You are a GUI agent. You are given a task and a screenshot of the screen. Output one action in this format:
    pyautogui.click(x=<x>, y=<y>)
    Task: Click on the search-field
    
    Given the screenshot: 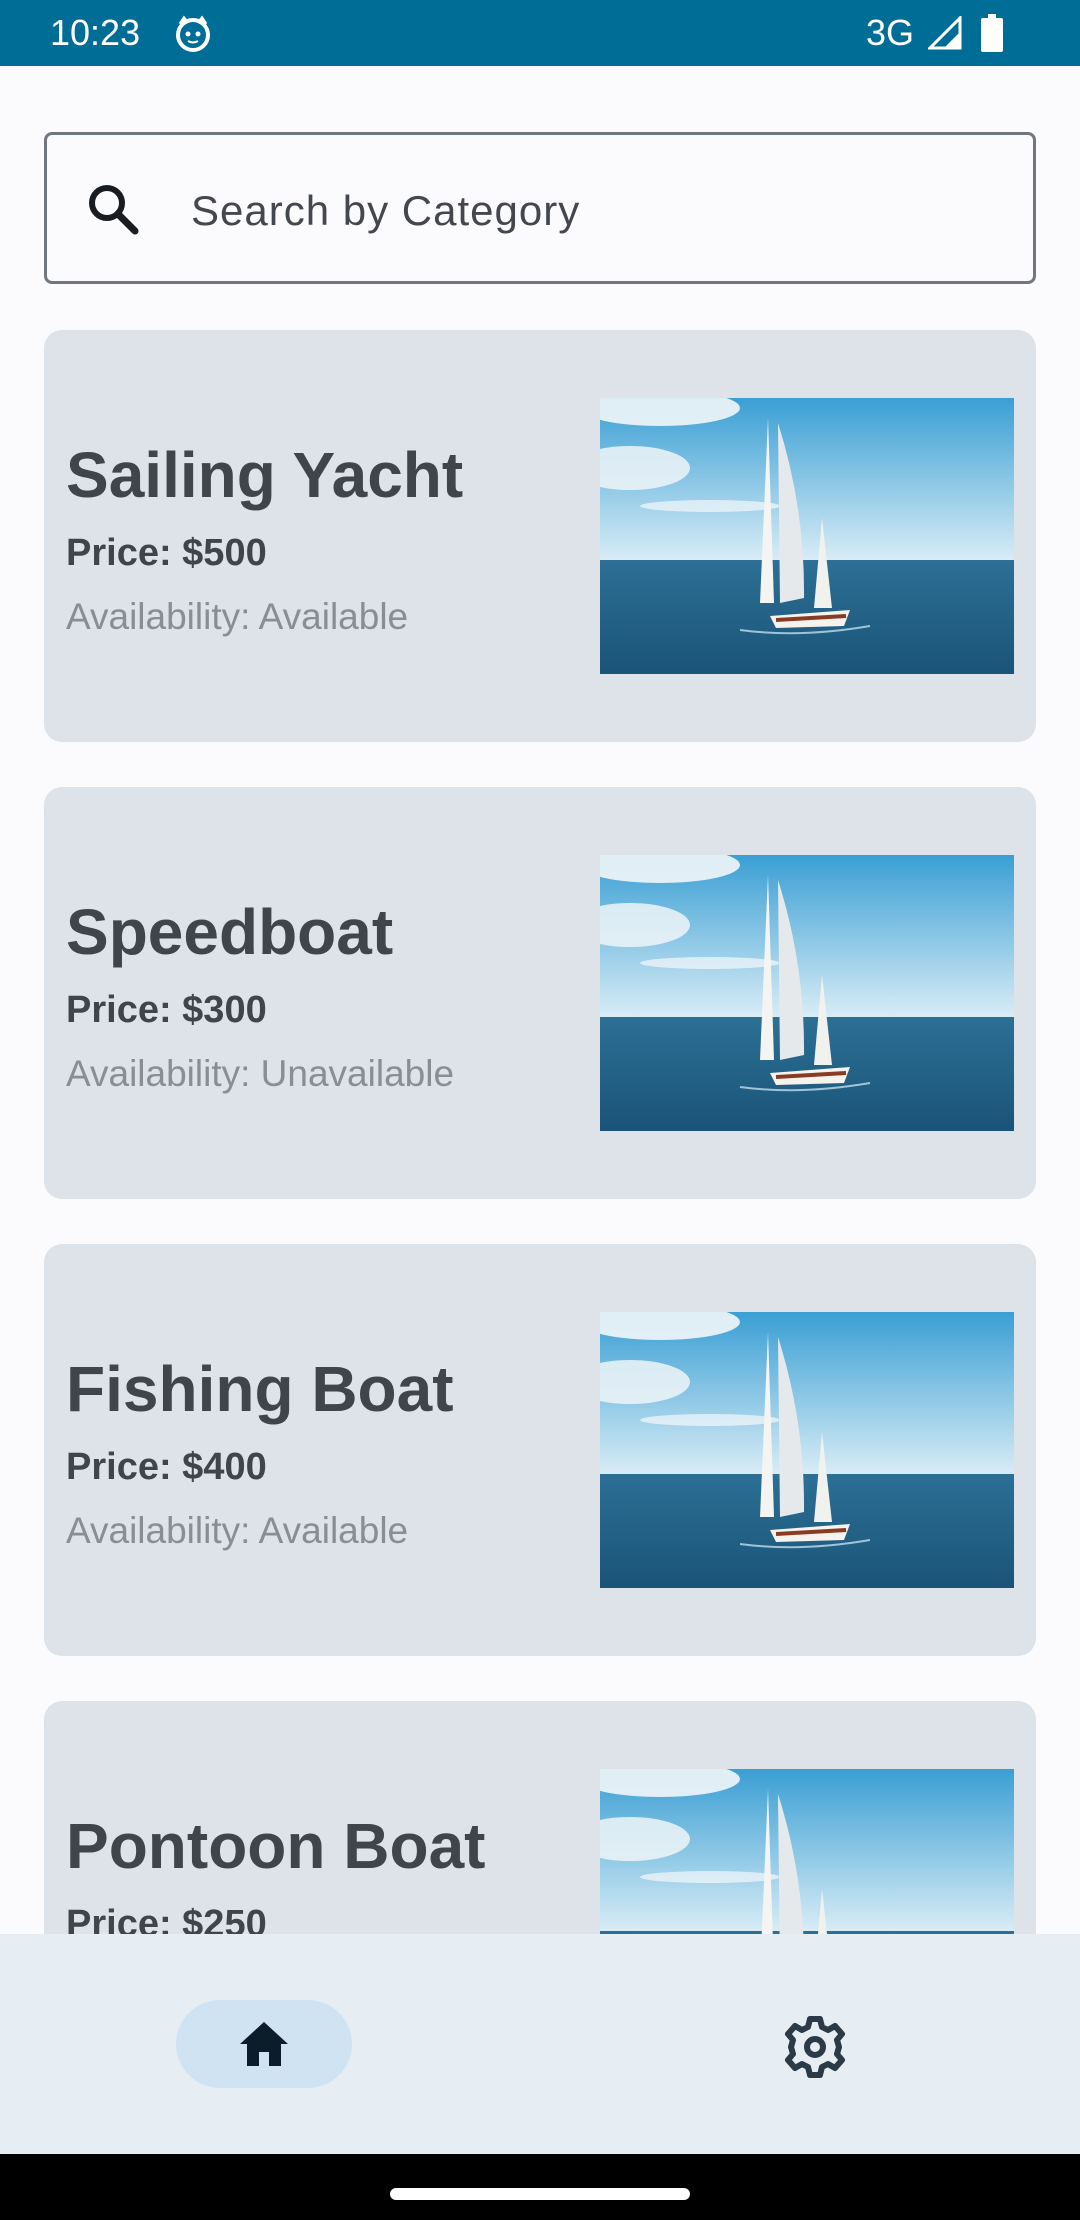 What is the action you would take?
    pyautogui.click(x=540, y=208)
    